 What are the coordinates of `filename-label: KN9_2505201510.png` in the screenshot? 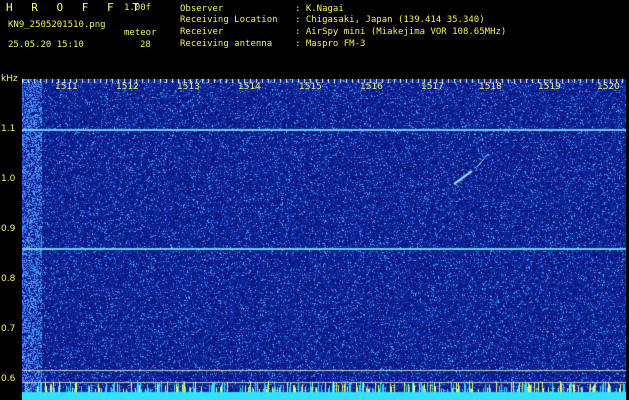 It's located at (57, 25).